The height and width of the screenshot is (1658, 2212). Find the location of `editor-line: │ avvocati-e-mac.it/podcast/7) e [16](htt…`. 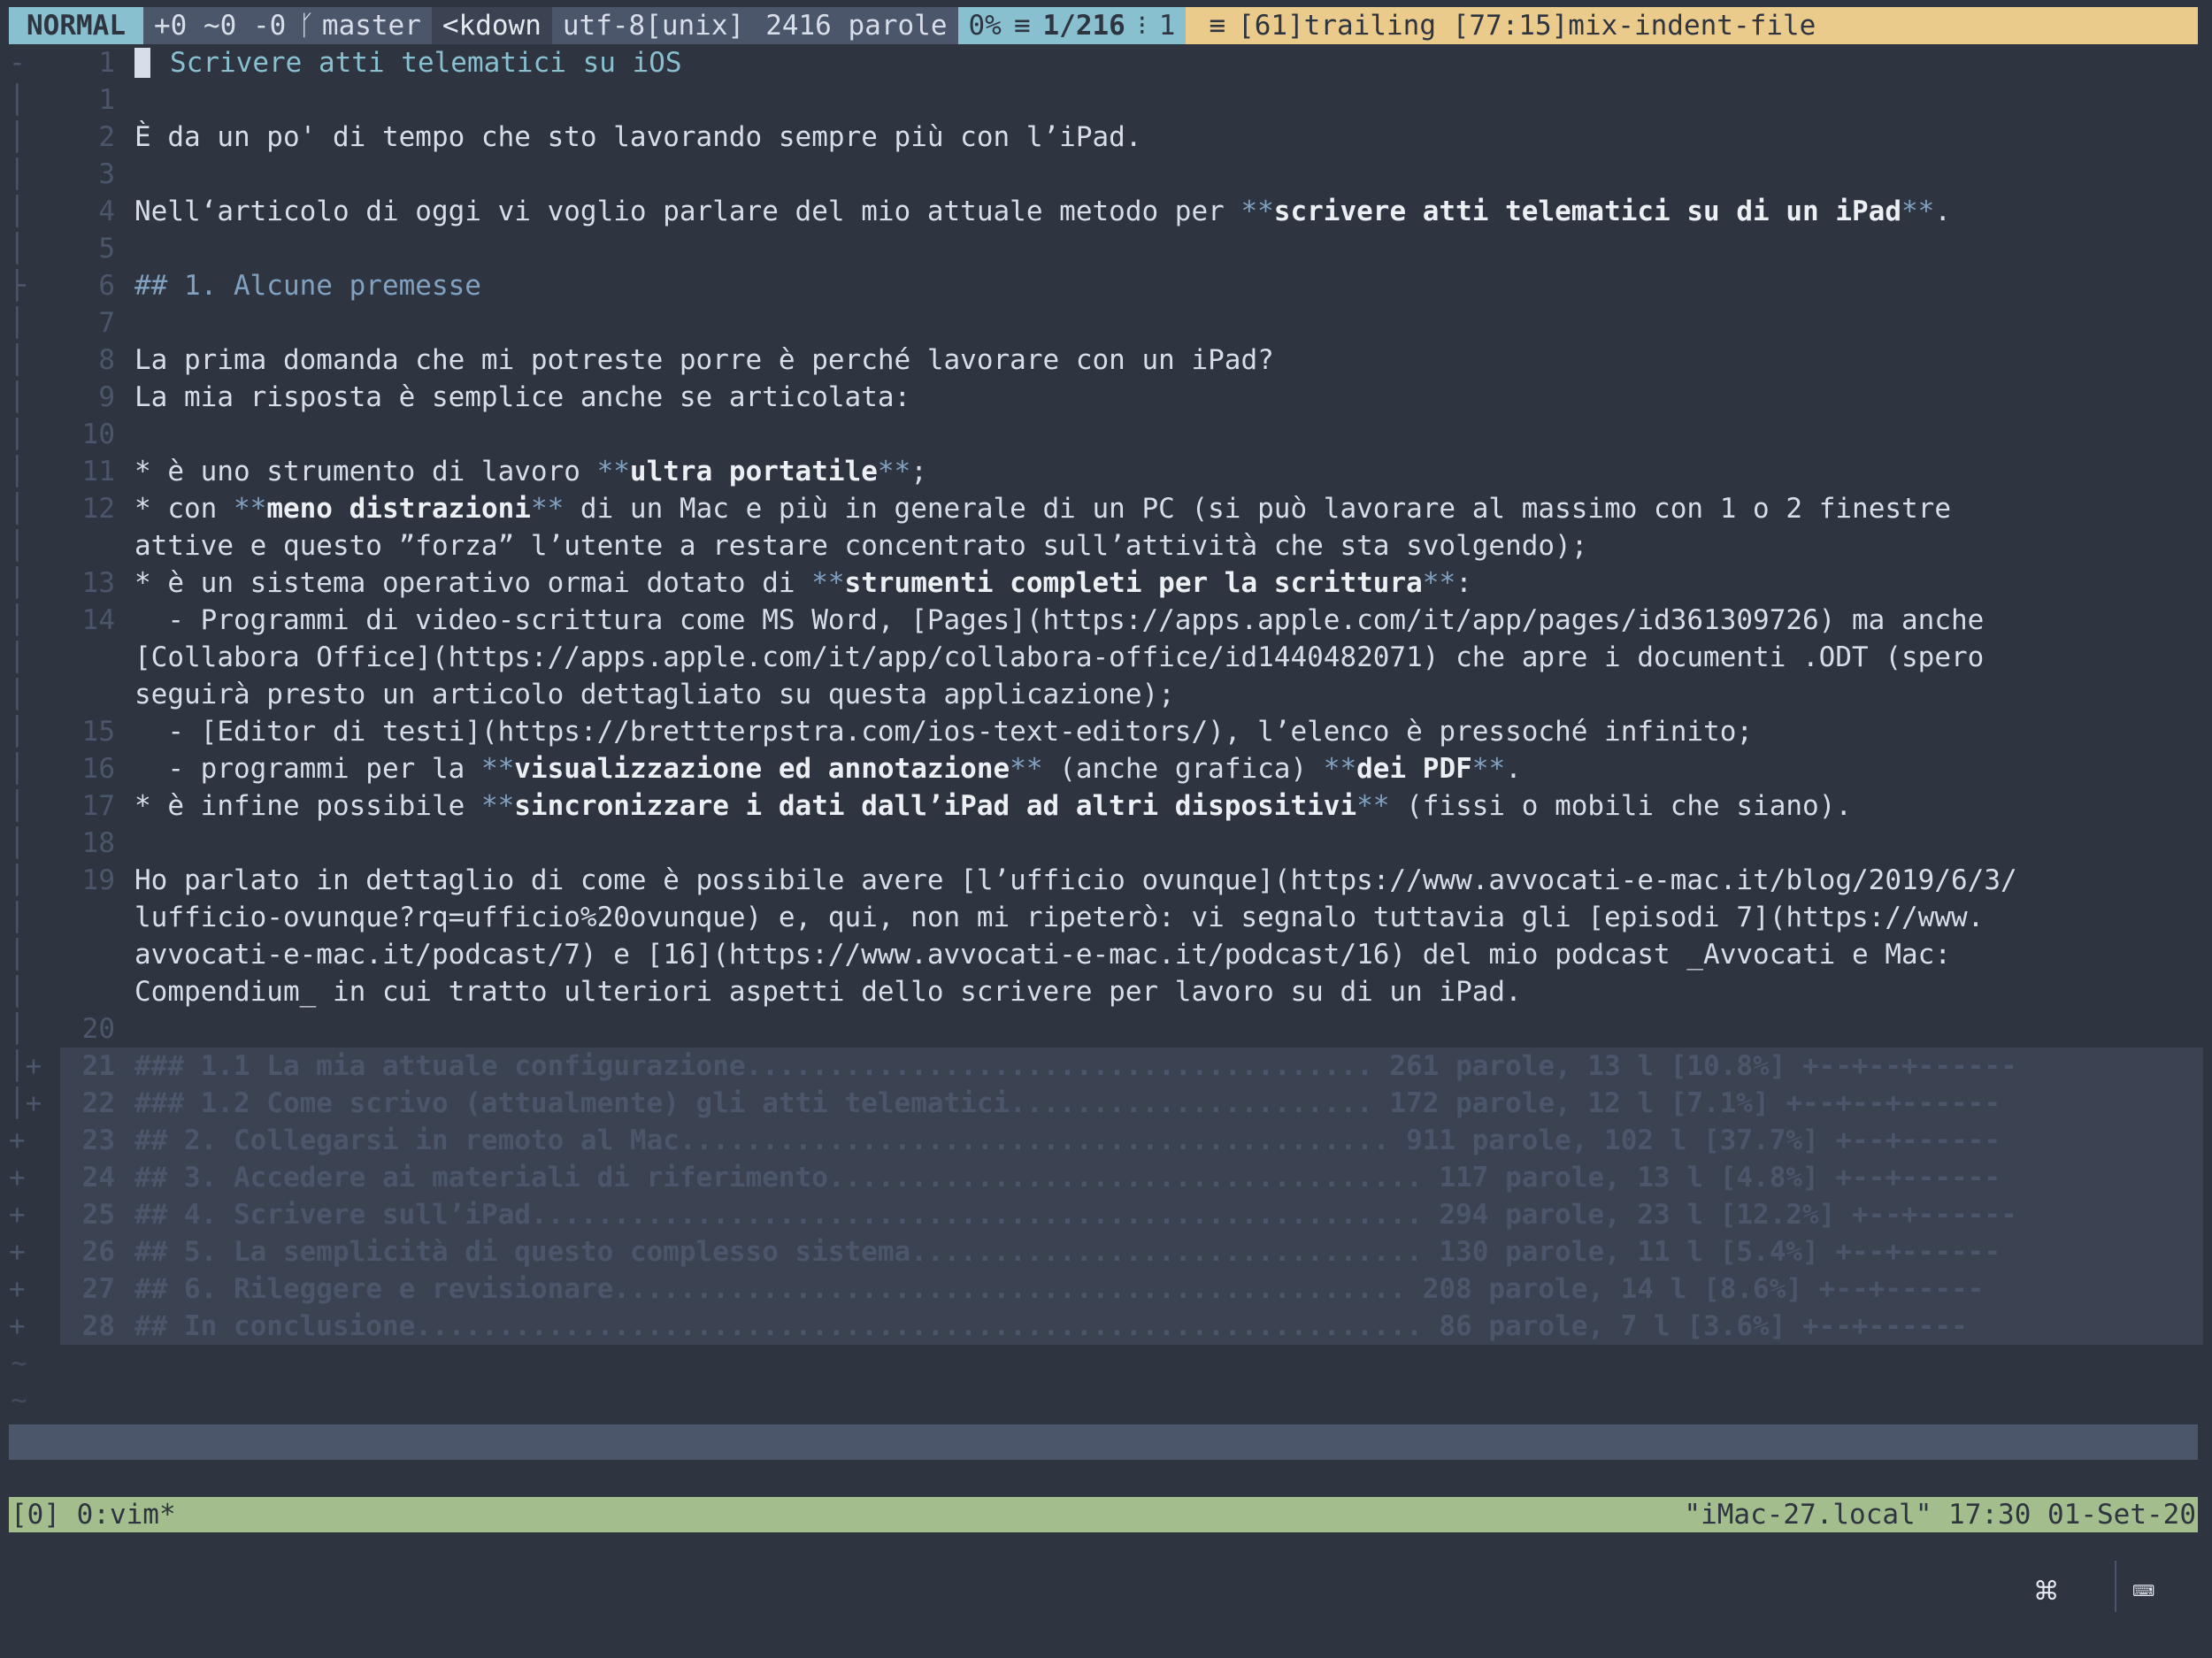

editor-line: │ avvocati-e-mac.it/podcast/7) e [16](htt… is located at coordinates (1102, 954).